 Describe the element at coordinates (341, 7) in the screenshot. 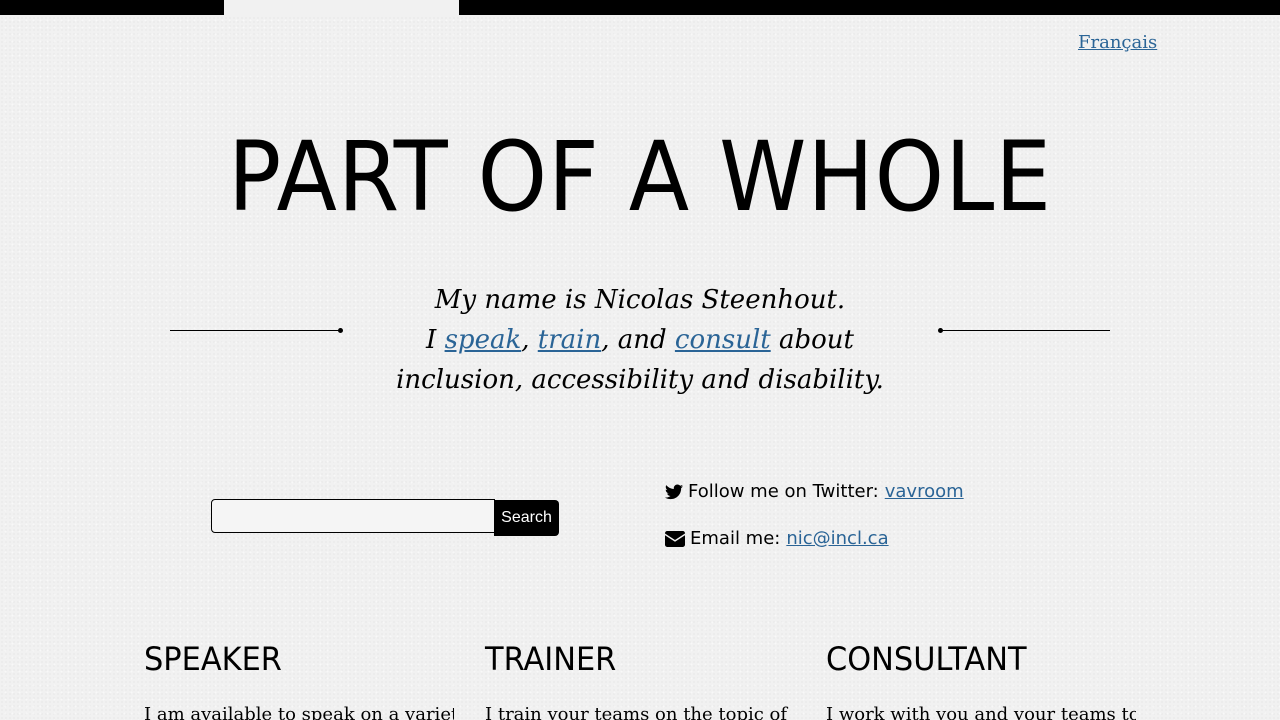

I see `top-bar-gap` at that location.